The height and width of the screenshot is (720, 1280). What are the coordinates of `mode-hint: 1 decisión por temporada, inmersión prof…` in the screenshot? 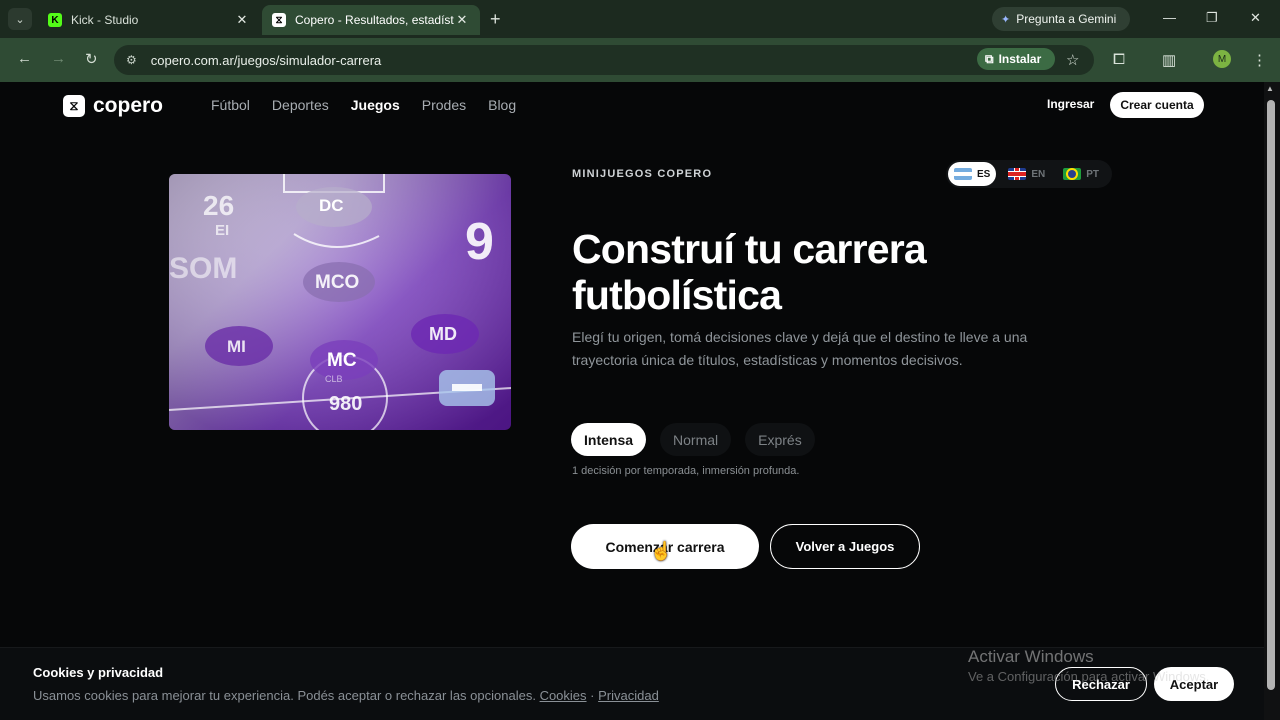 It's located at (686, 471).